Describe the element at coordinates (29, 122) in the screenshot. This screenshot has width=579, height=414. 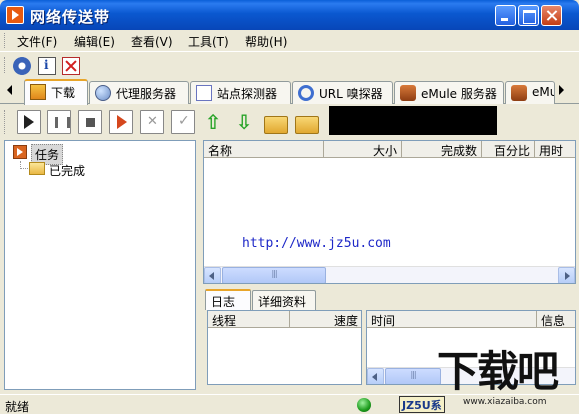
I see `start-task-icon` at that location.